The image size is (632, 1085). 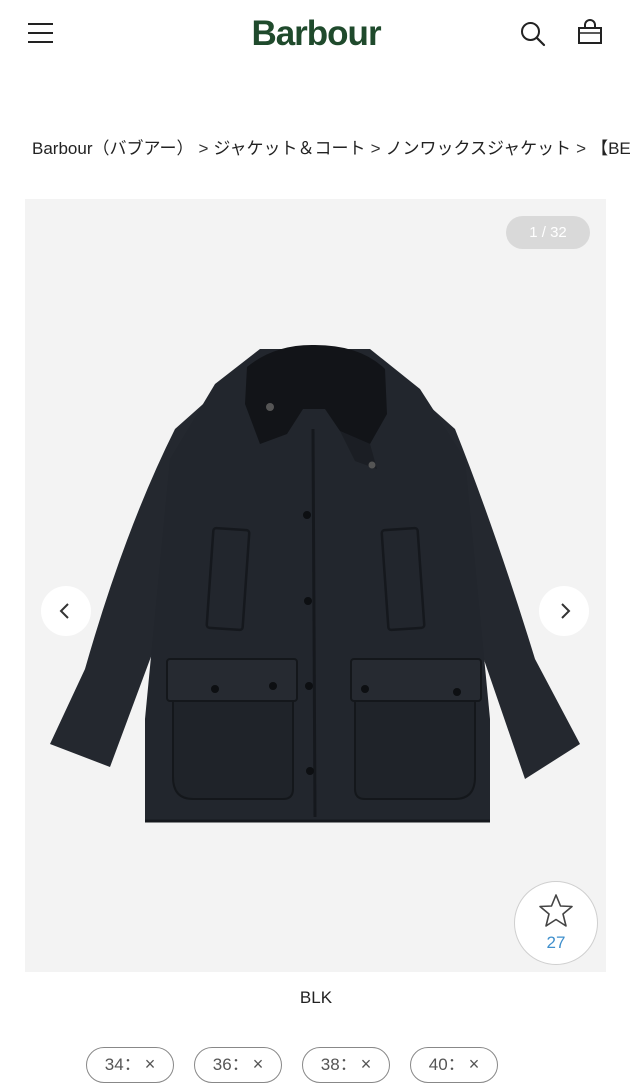 What do you see at coordinates (556, 942) in the screenshot?
I see `favorite-count: 27` at bounding box center [556, 942].